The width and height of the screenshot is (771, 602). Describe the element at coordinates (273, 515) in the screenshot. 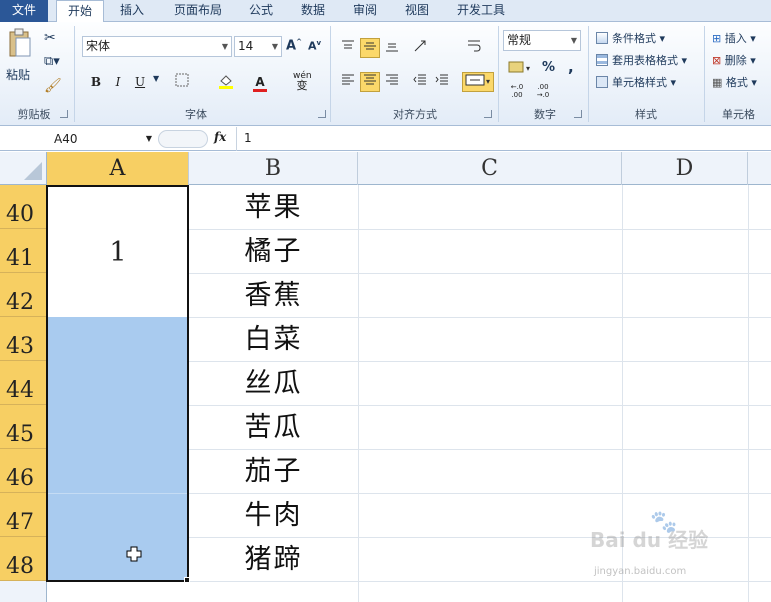

I see `cell-b47: 牛肉` at that location.